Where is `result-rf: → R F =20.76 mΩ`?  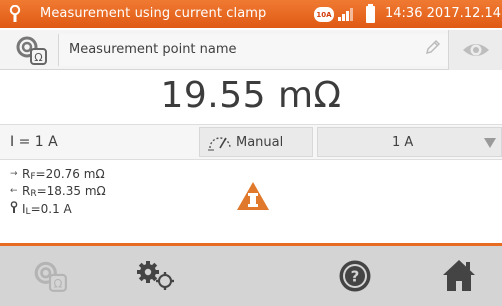
result-rf: → R F =20.76 mΩ is located at coordinates (57, 174).